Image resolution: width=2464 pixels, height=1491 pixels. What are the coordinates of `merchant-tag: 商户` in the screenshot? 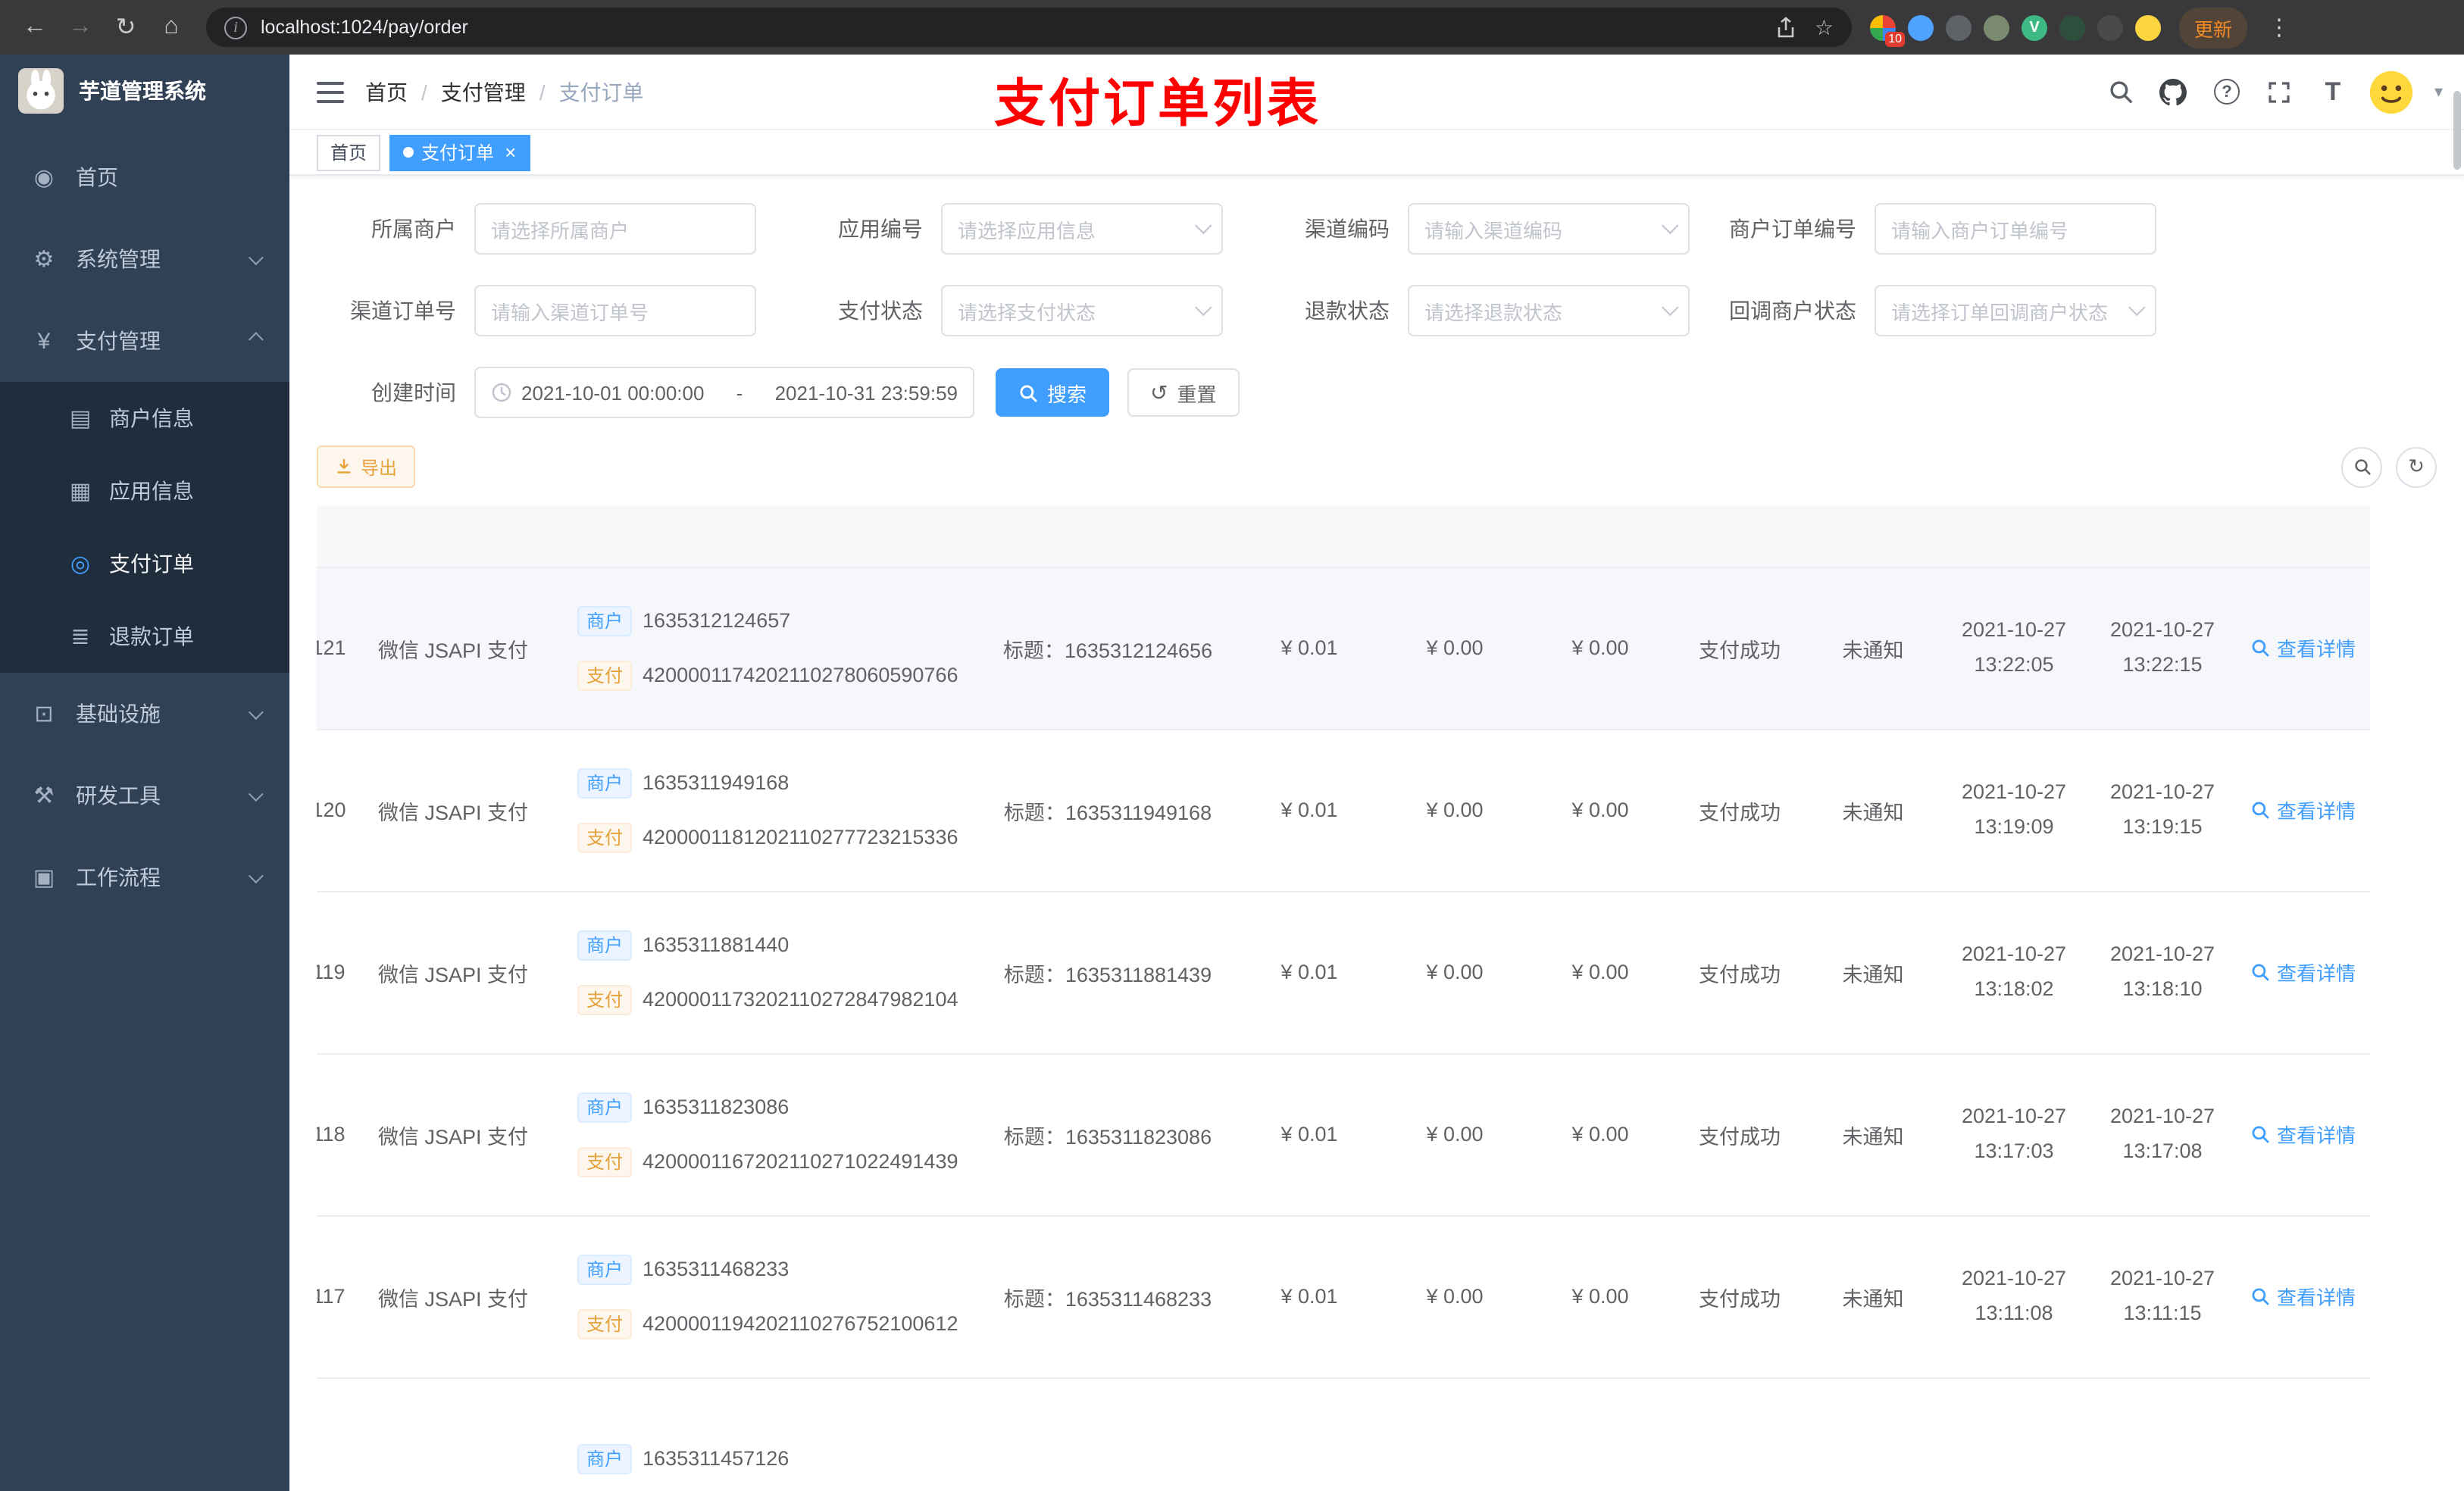 It's located at (605, 1107).